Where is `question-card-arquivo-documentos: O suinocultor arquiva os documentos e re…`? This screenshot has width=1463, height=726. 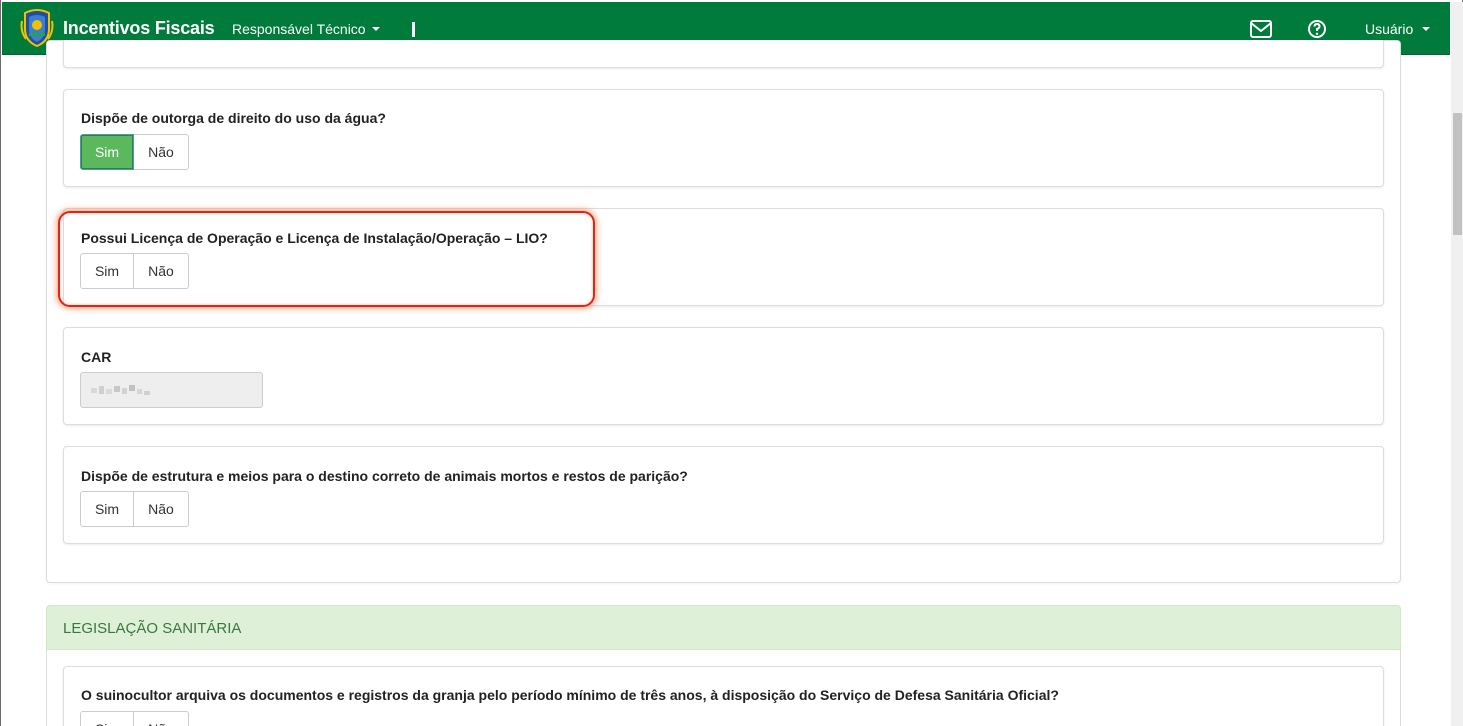
question-card-arquivo-documentos: O suinocultor arquiva os documentos e re… is located at coordinates (723, 696).